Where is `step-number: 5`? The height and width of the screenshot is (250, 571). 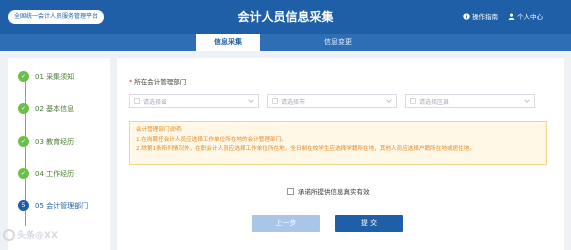 step-number: 5 is located at coordinates (23, 205).